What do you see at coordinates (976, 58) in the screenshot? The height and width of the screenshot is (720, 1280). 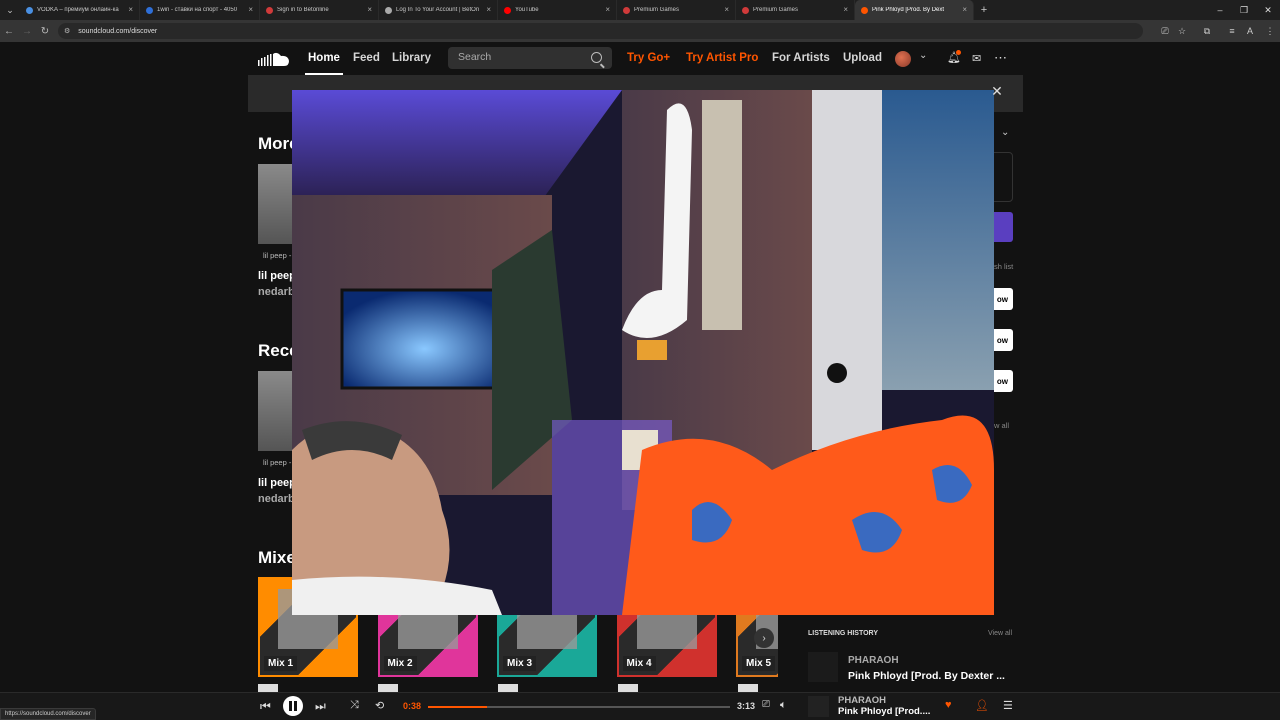 I see `messages-icon: ✉` at bounding box center [976, 58].